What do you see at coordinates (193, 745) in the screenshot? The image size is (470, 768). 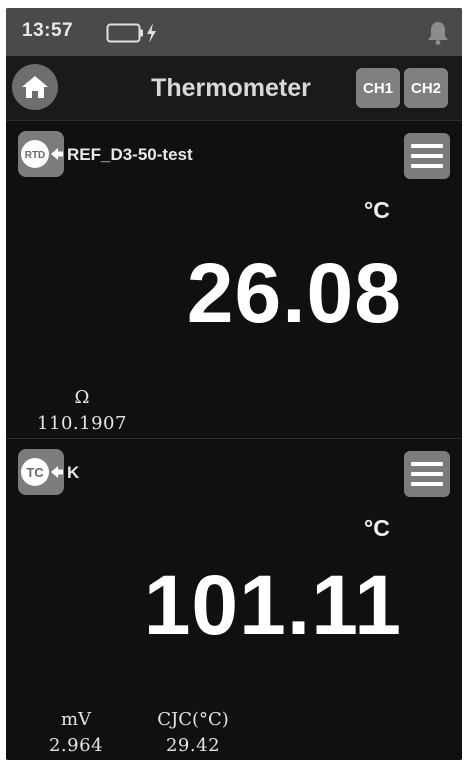 I see `cjc-value: 29.42` at bounding box center [193, 745].